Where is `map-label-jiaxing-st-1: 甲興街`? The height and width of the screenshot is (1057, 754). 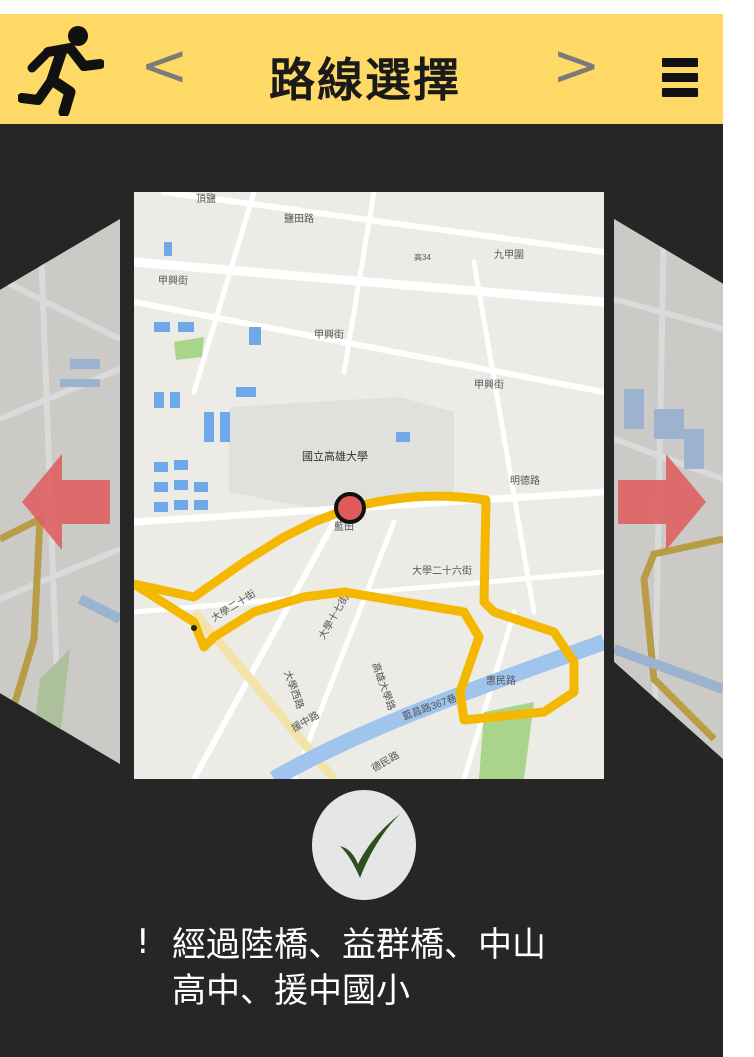
map-label-jiaxing-st-1: 甲興街 is located at coordinates (173, 280).